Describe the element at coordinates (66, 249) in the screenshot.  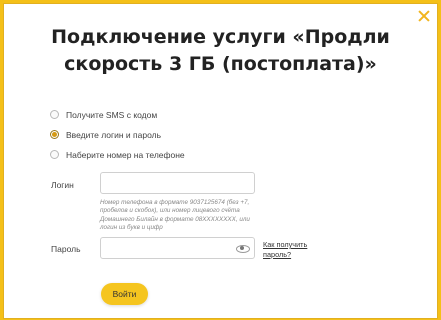
I see `password-label: Пароль` at that location.